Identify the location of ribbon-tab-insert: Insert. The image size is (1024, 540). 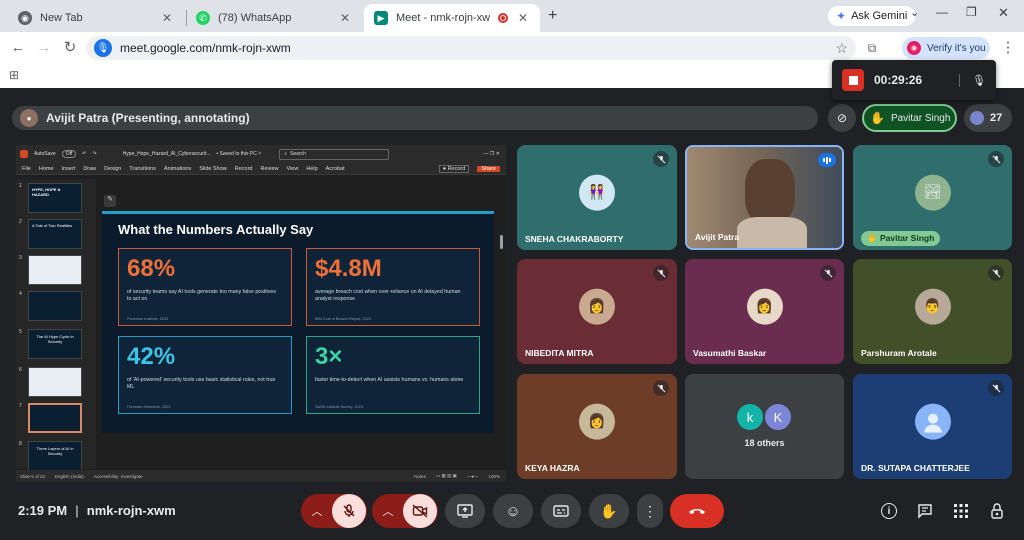
(69, 169).